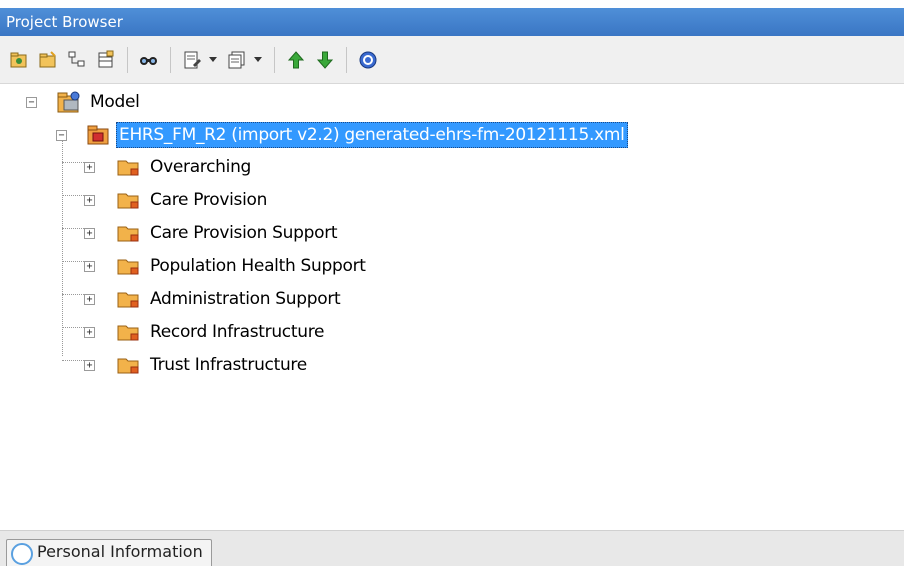  I want to click on tree-node-label: Trust Infrastructure, so click(228, 365).